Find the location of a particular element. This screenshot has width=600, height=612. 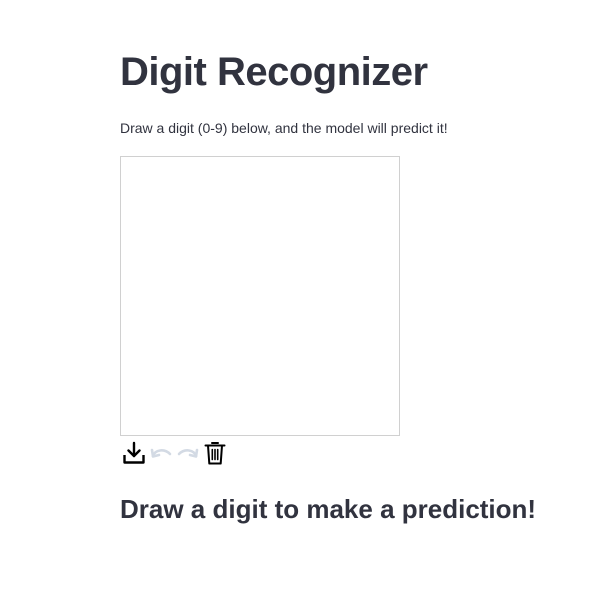

redo-button is located at coordinates (187, 453).